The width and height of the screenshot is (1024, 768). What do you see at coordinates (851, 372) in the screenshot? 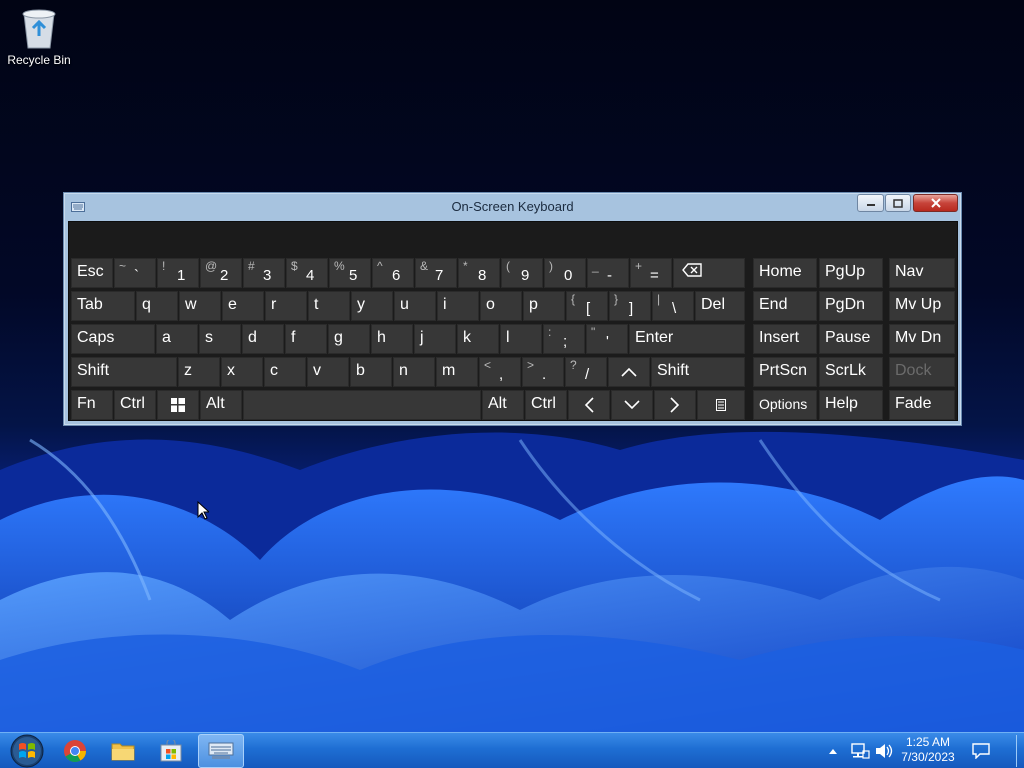
I see `key-scrlk: ScrLk` at bounding box center [851, 372].